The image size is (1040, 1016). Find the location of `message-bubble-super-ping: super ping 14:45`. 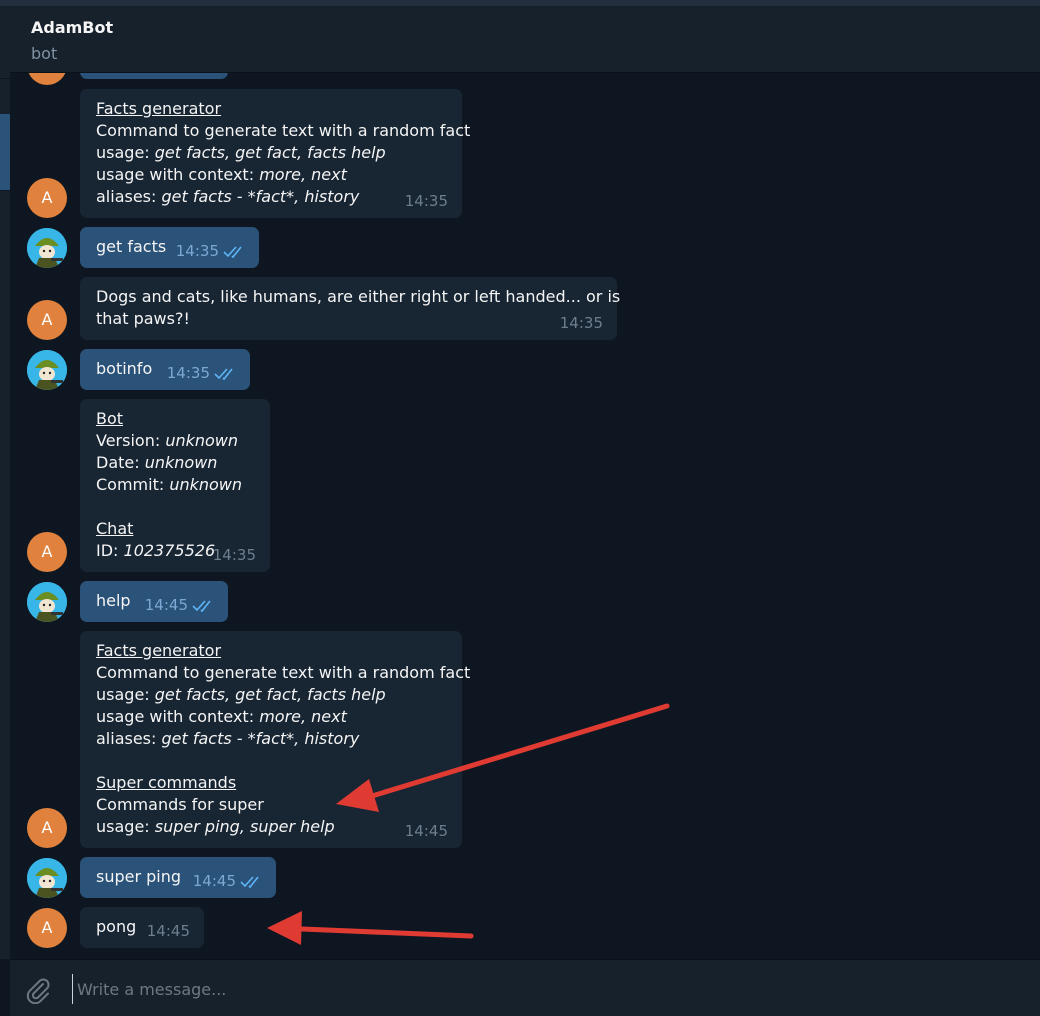

message-bubble-super-ping: super ping 14:45 is located at coordinates (178, 877).